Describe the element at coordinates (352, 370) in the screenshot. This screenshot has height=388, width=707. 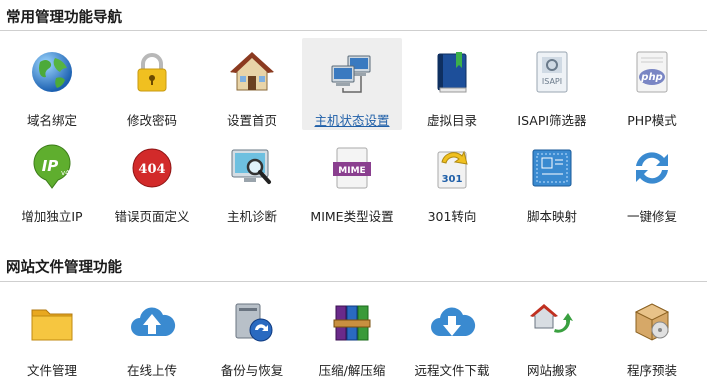
I see `tile-label: 压缩/解压缩` at that location.